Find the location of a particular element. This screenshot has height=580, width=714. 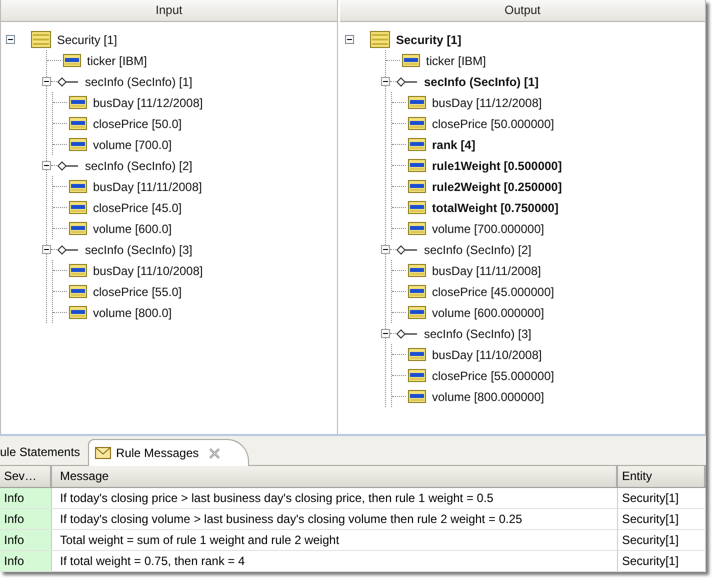

tree-item: closePrice [55.000000] is located at coordinates (493, 375).